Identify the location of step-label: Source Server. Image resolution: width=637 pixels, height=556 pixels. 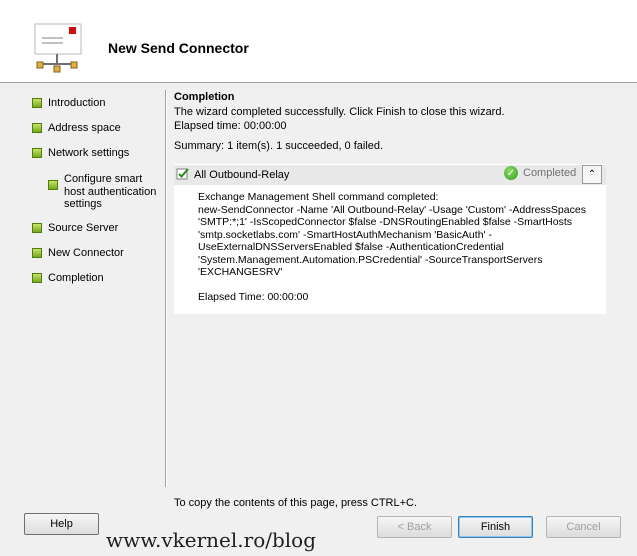
(83, 228).